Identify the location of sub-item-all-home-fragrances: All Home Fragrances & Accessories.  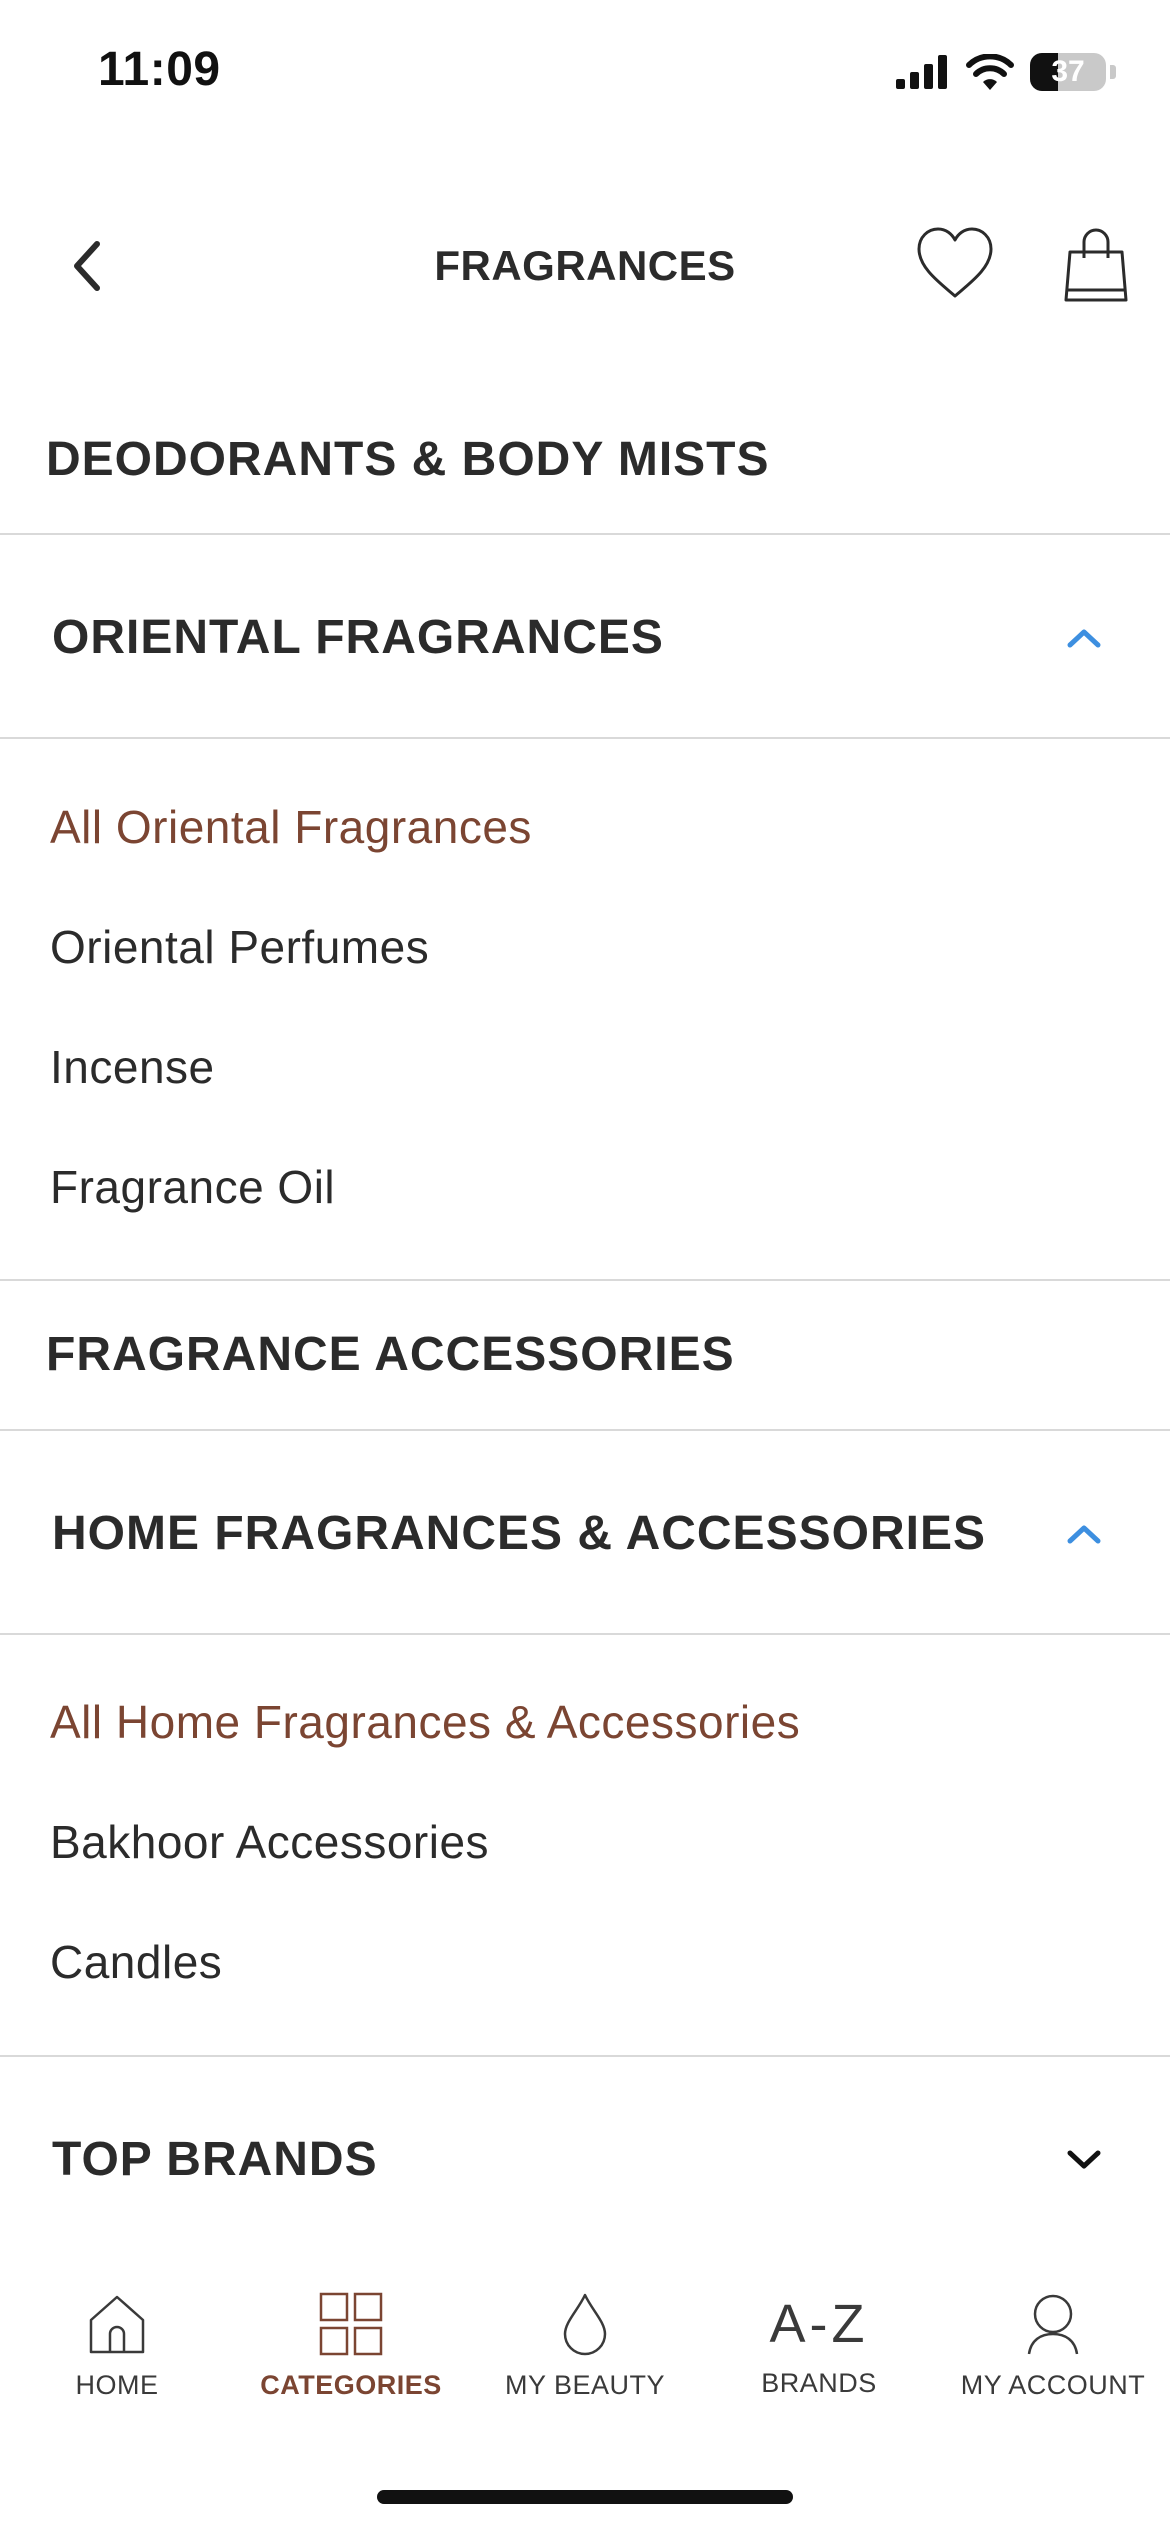
(425, 1722).